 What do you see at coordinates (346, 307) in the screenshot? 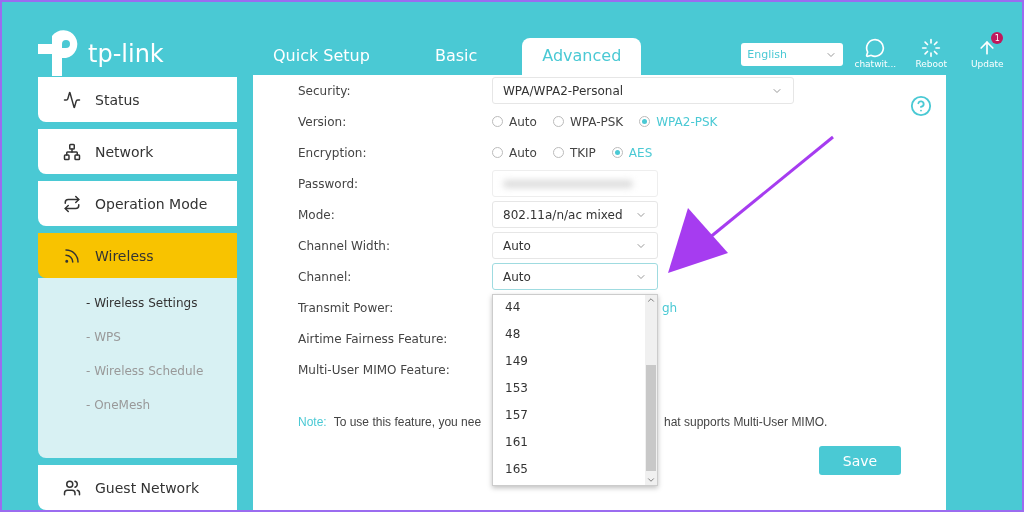
I see `field-label: Transmit Power:` at bounding box center [346, 307].